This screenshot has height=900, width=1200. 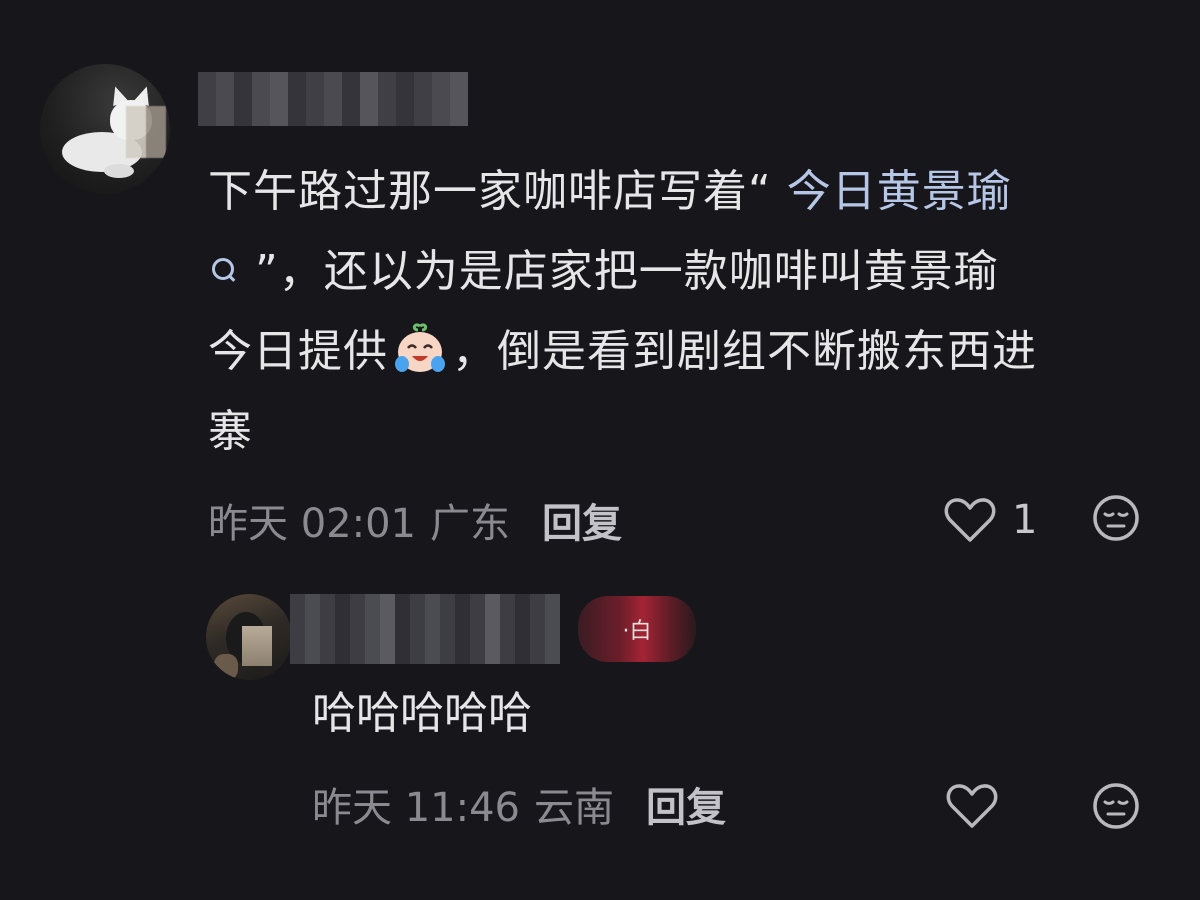 I want to click on topic-text: 今日黄景瑜, so click(x=899, y=191).